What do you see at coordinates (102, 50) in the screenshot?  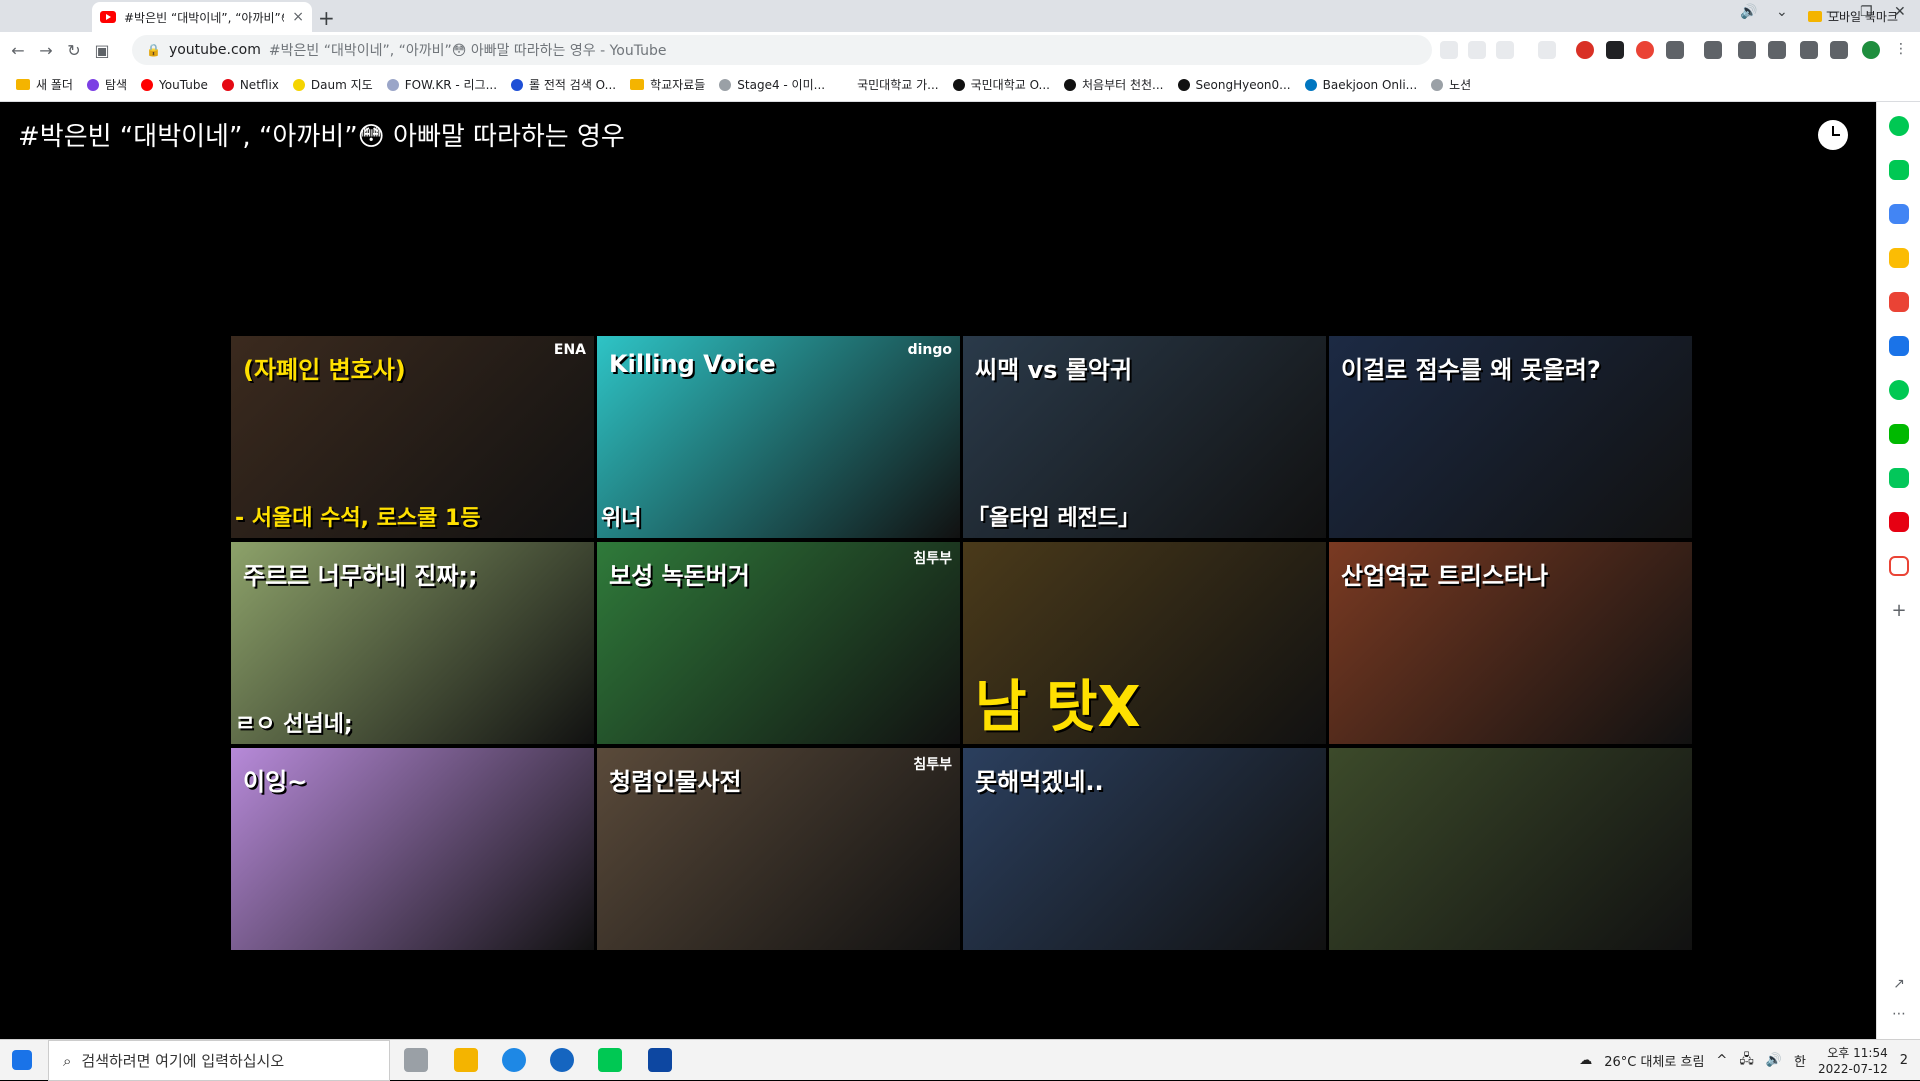 I see `reader-icon: ▣` at bounding box center [102, 50].